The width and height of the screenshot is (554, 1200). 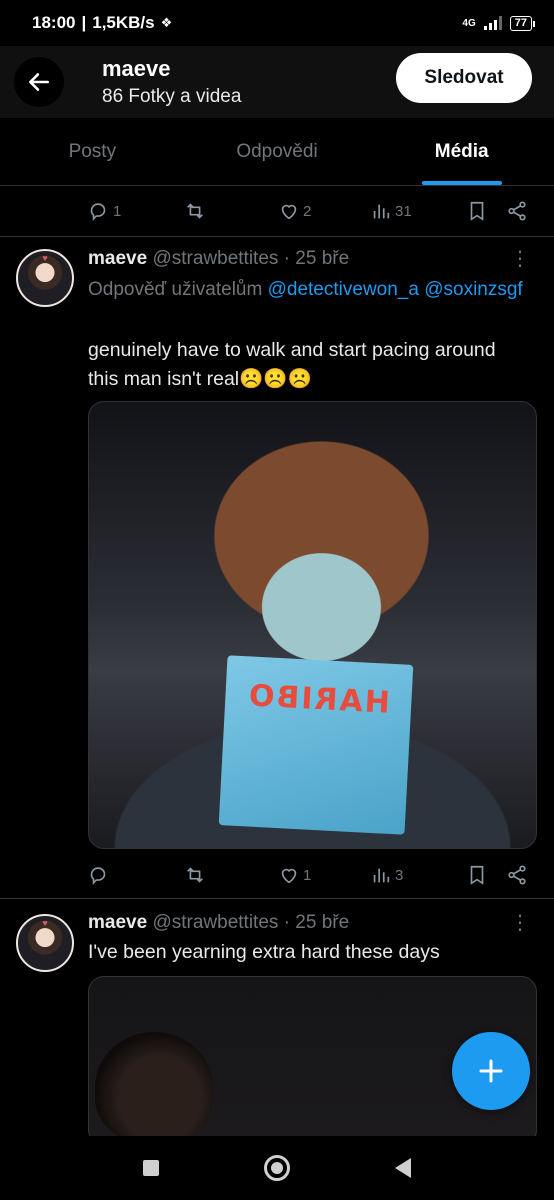 What do you see at coordinates (522, 23) in the screenshot?
I see `battery-icon: 77` at bounding box center [522, 23].